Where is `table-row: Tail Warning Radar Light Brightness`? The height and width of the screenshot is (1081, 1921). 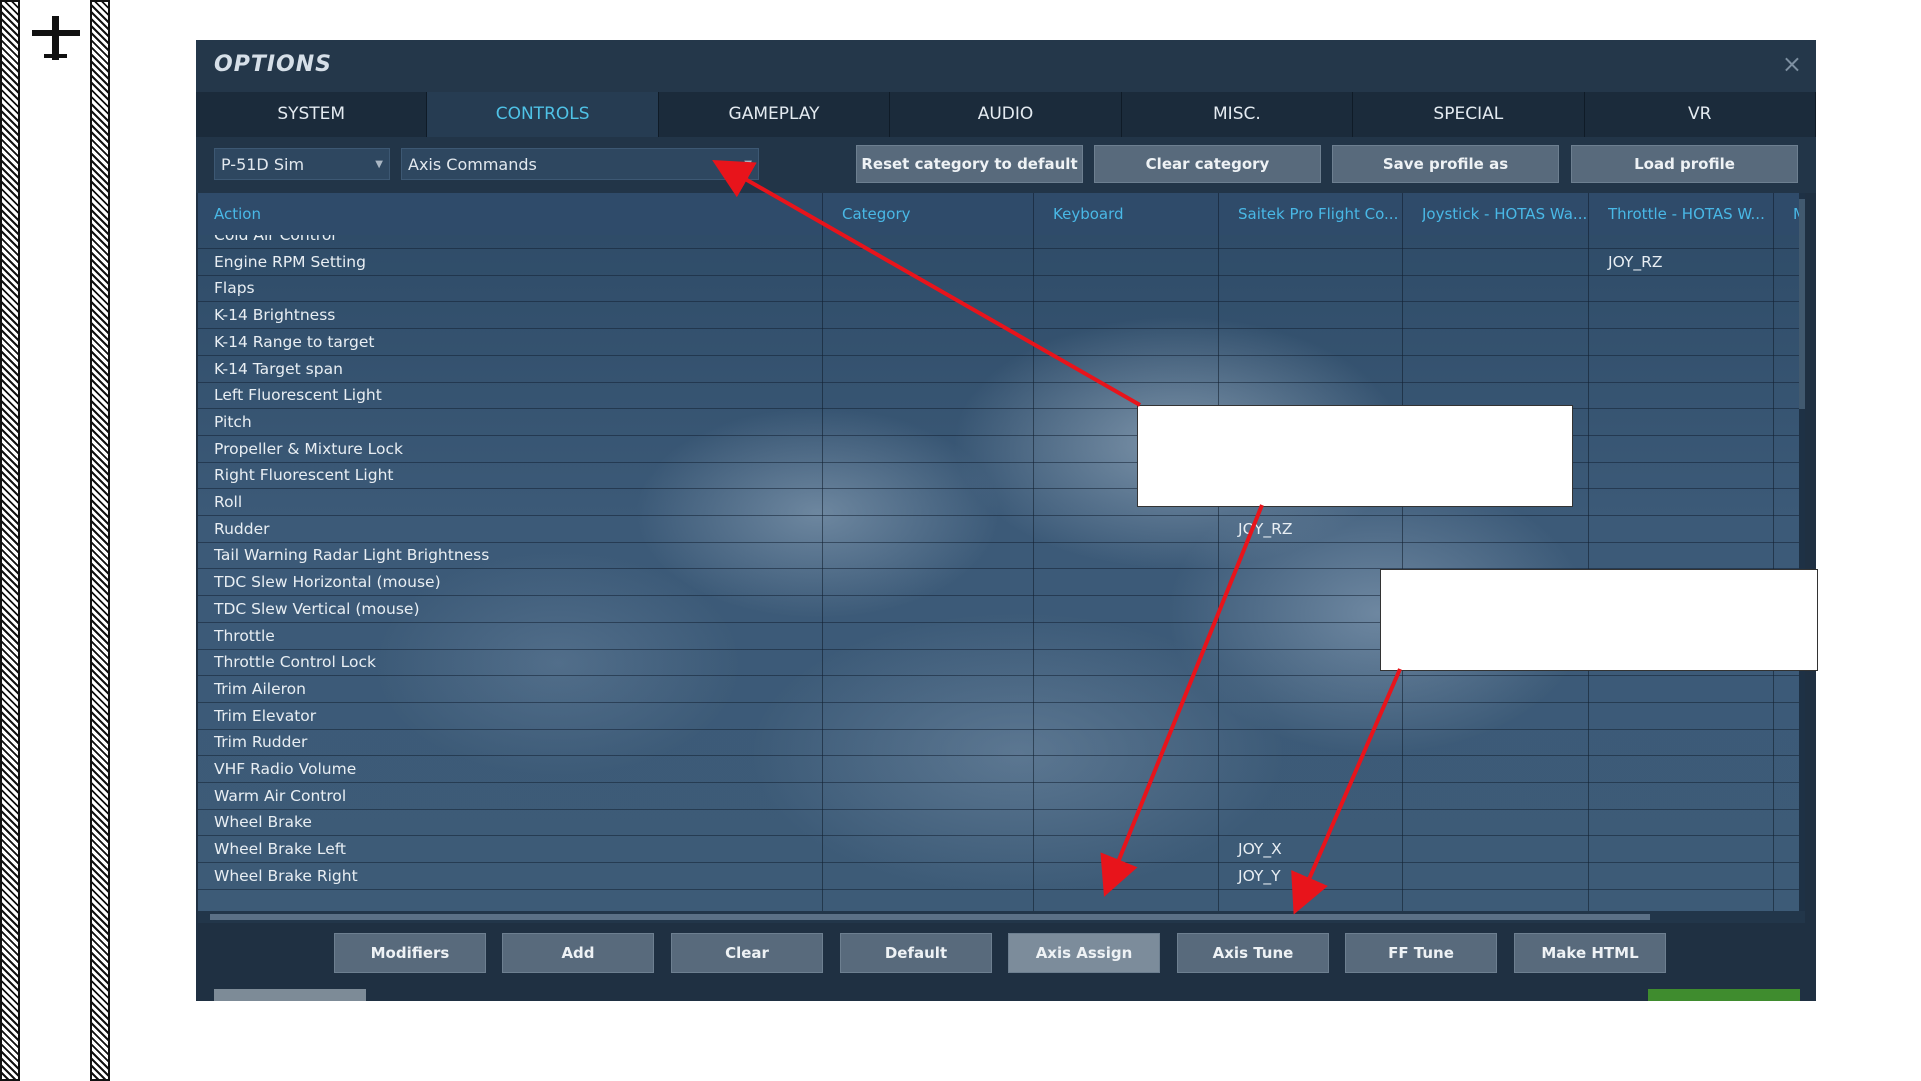
table-row: Tail Warning Radar Light Brightness is located at coordinates (1001, 556).